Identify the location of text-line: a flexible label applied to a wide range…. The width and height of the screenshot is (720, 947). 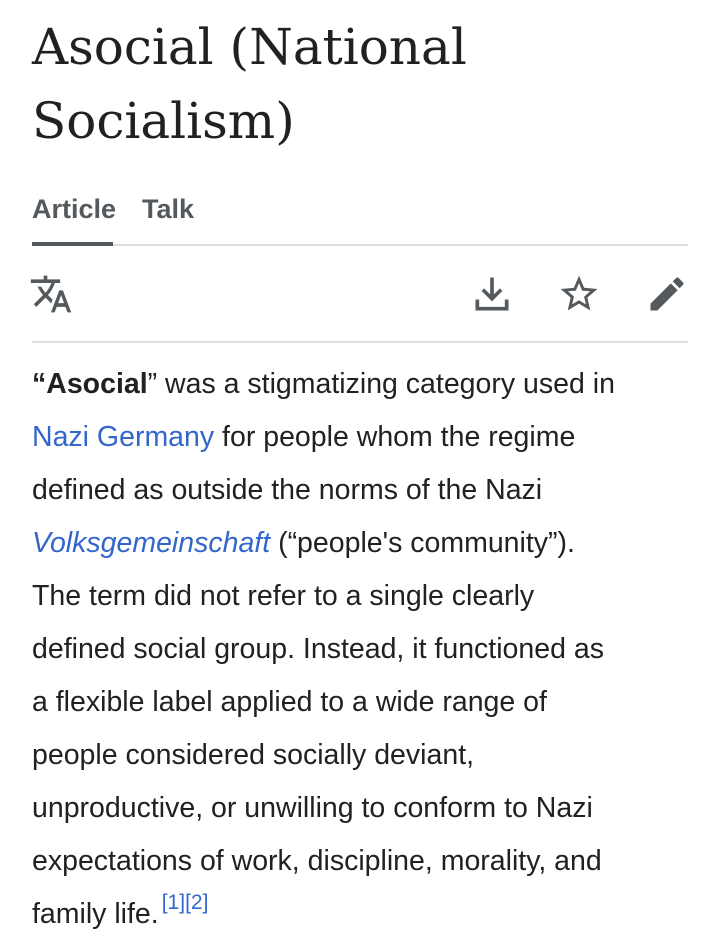
(289, 702).